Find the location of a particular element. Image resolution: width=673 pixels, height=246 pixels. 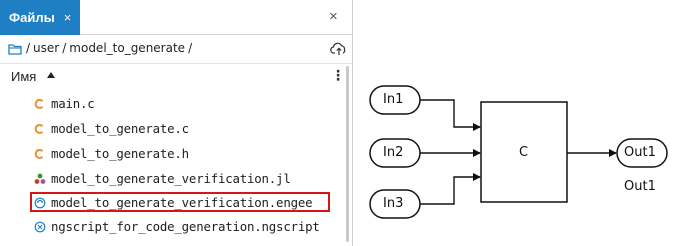

breadcrumb-user: user is located at coordinates (46, 48).